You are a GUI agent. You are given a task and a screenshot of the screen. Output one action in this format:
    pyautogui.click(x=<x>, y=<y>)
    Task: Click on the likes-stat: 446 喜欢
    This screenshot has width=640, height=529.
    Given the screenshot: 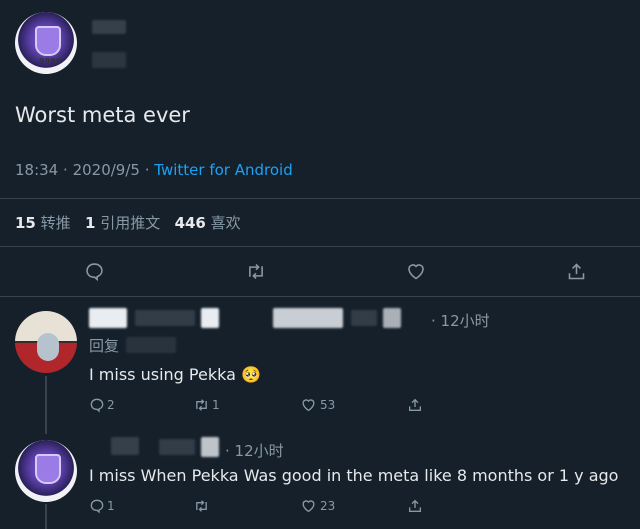 What is the action you would take?
    pyautogui.click(x=208, y=223)
    